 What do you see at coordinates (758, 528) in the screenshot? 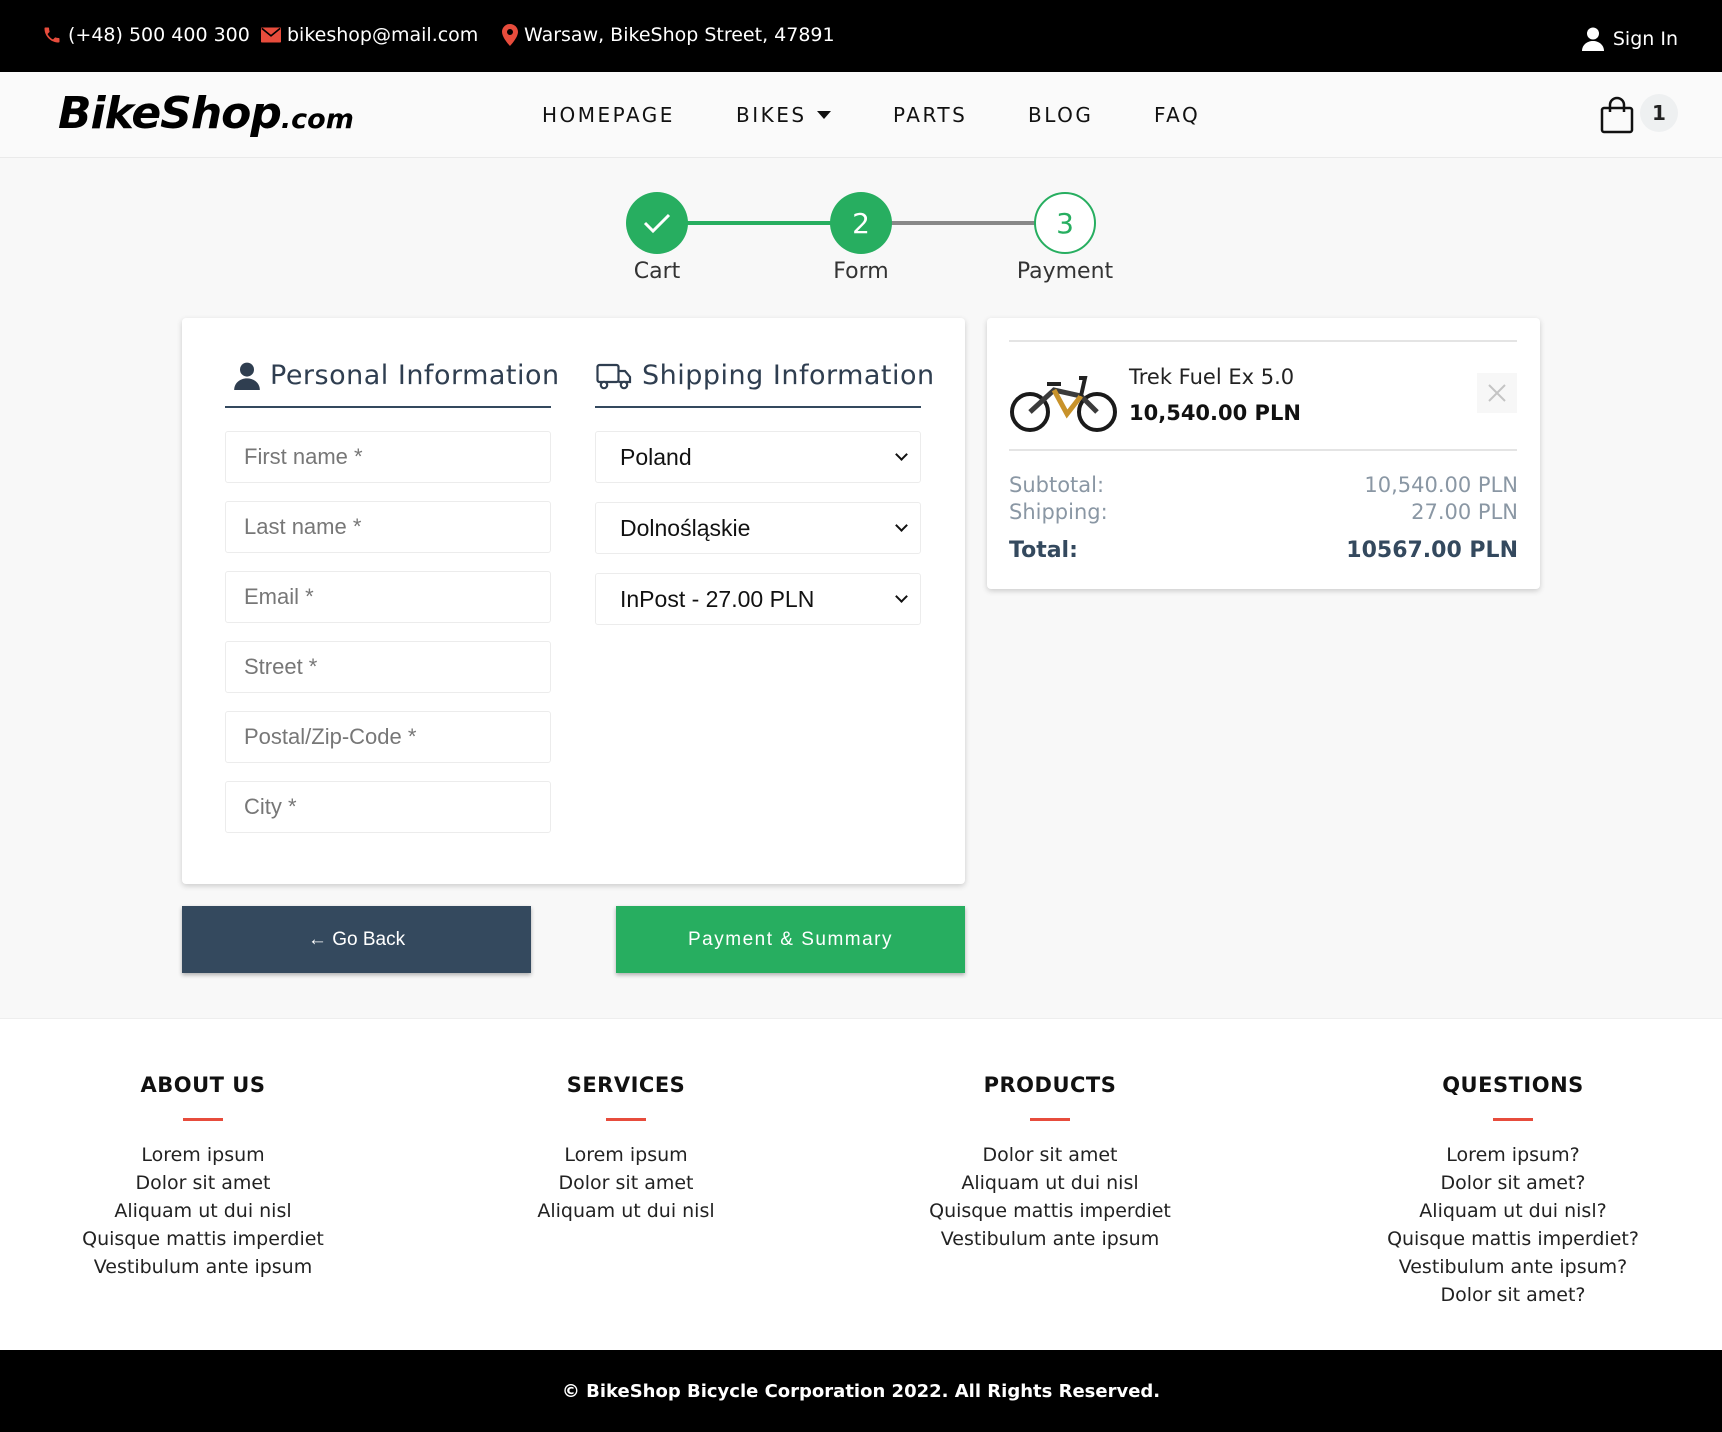
I see `region-select: Dolnośląskie` at bounding box center [758, 528].